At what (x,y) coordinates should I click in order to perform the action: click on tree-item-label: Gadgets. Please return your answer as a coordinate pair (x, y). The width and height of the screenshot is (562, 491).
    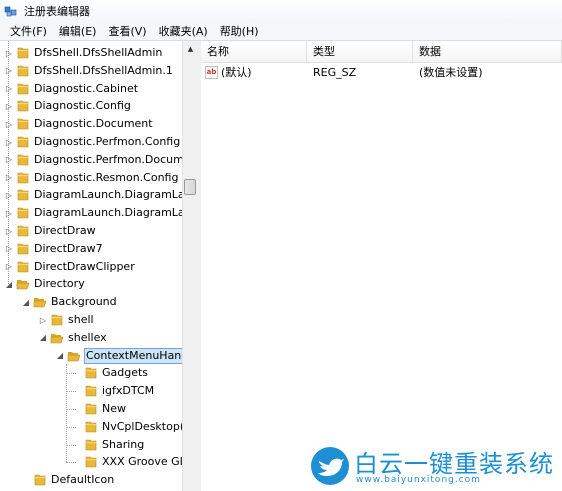
    Looking at the image, I should click on (125, 373).